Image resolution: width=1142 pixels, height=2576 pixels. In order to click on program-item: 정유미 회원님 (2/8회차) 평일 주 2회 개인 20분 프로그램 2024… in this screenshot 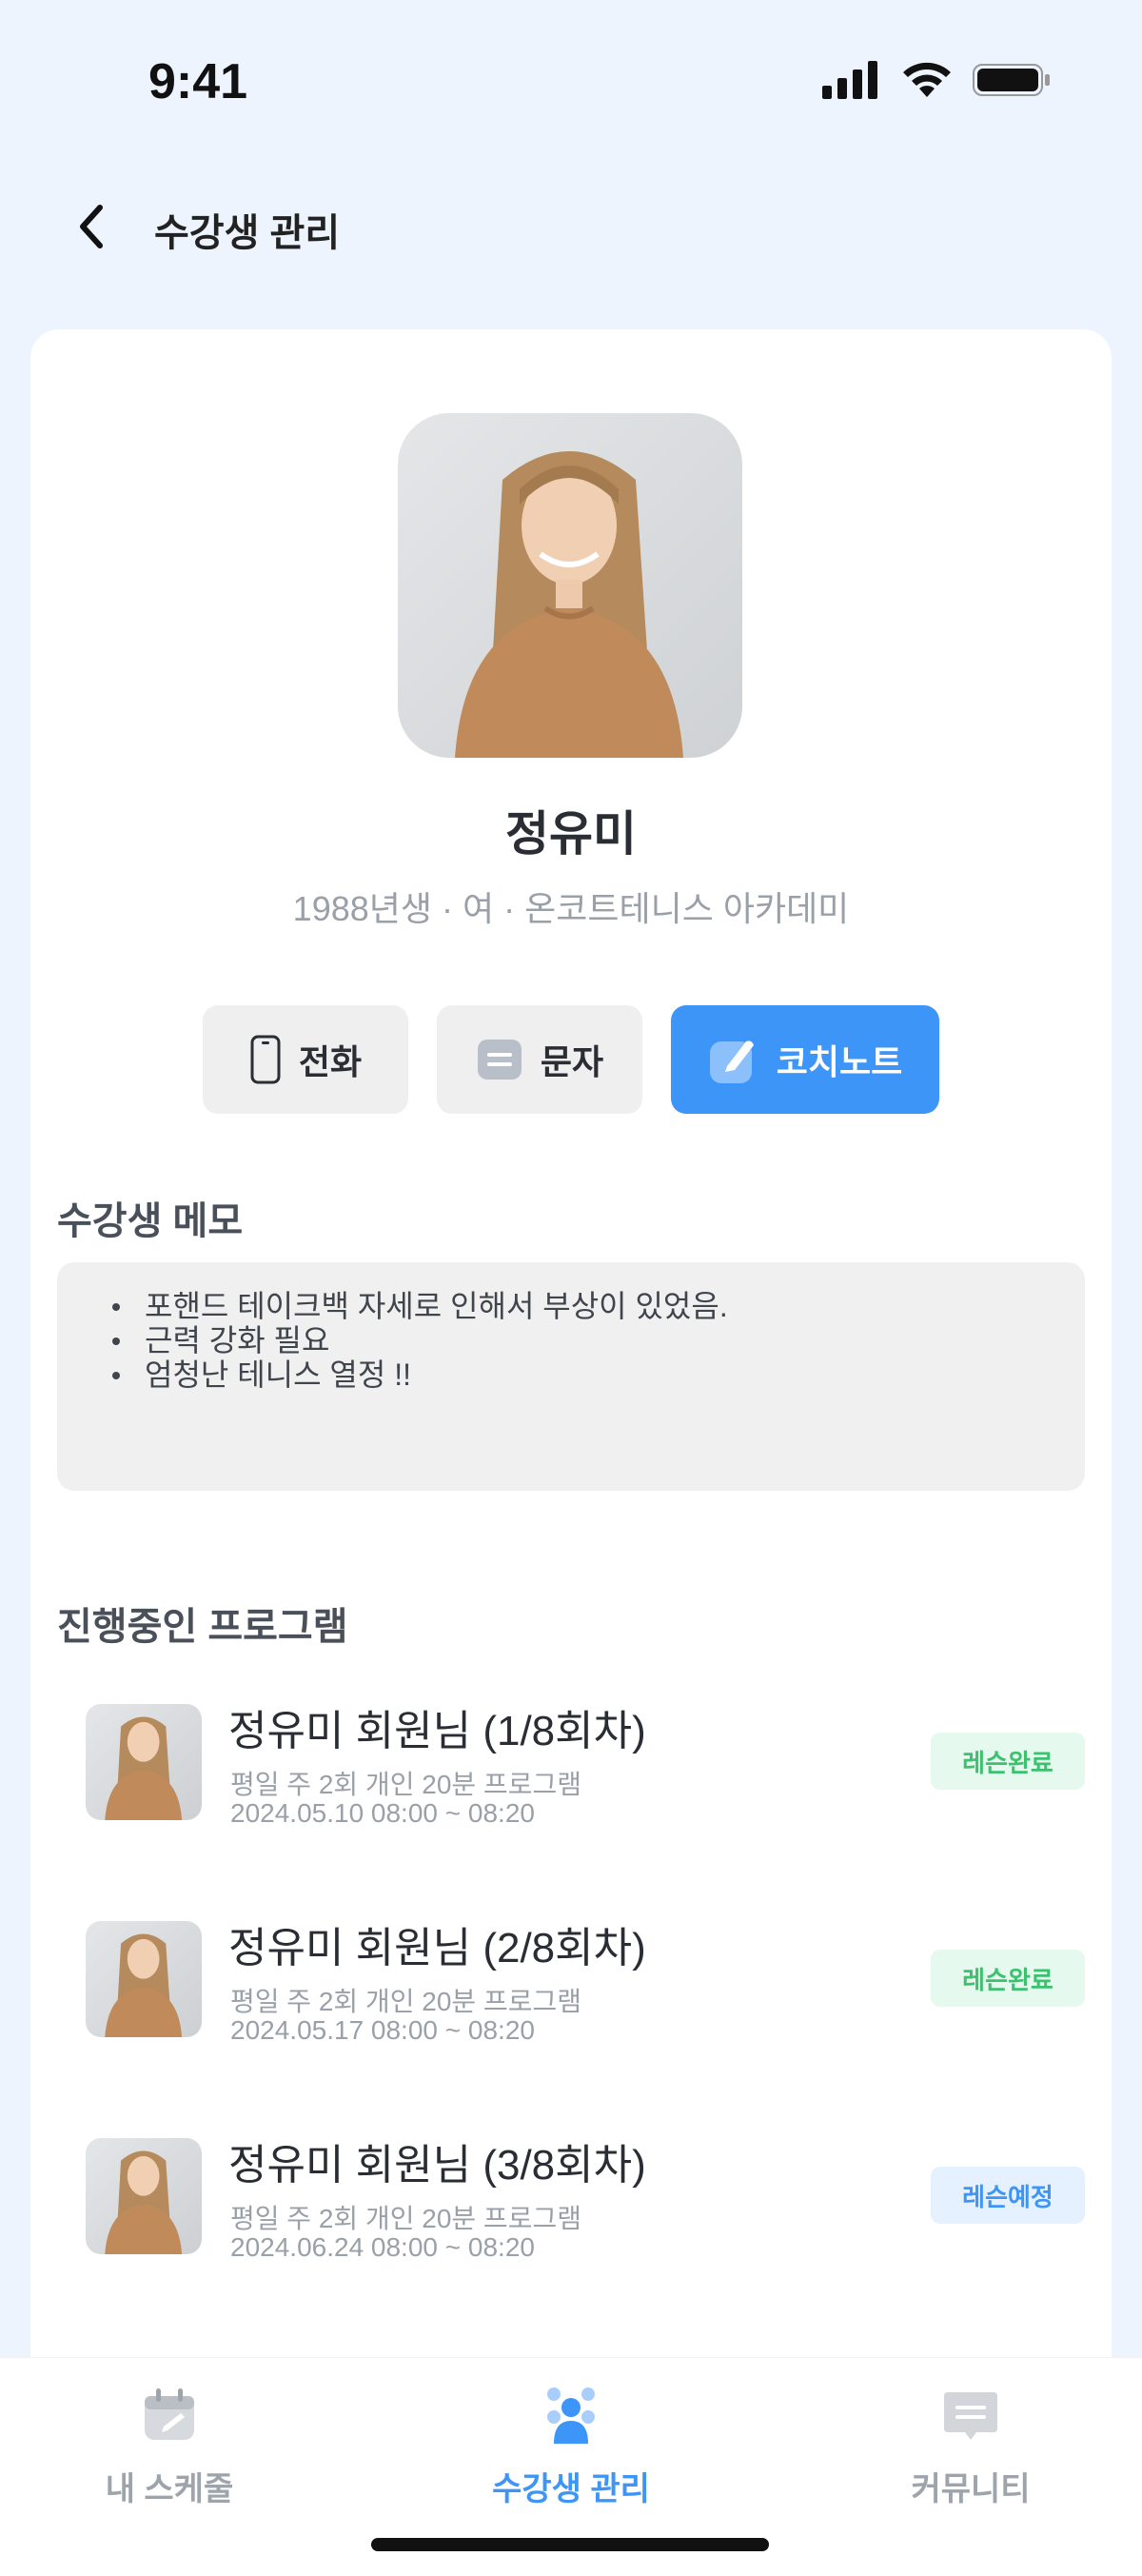, I will do `click(585, 1983)`.